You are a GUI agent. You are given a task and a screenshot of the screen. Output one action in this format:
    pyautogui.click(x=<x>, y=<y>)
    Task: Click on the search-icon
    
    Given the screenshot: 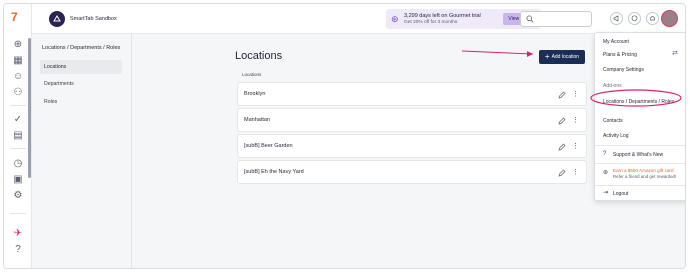 What is the action you would take?
    pyautogui.click(x=530, y=19)
    